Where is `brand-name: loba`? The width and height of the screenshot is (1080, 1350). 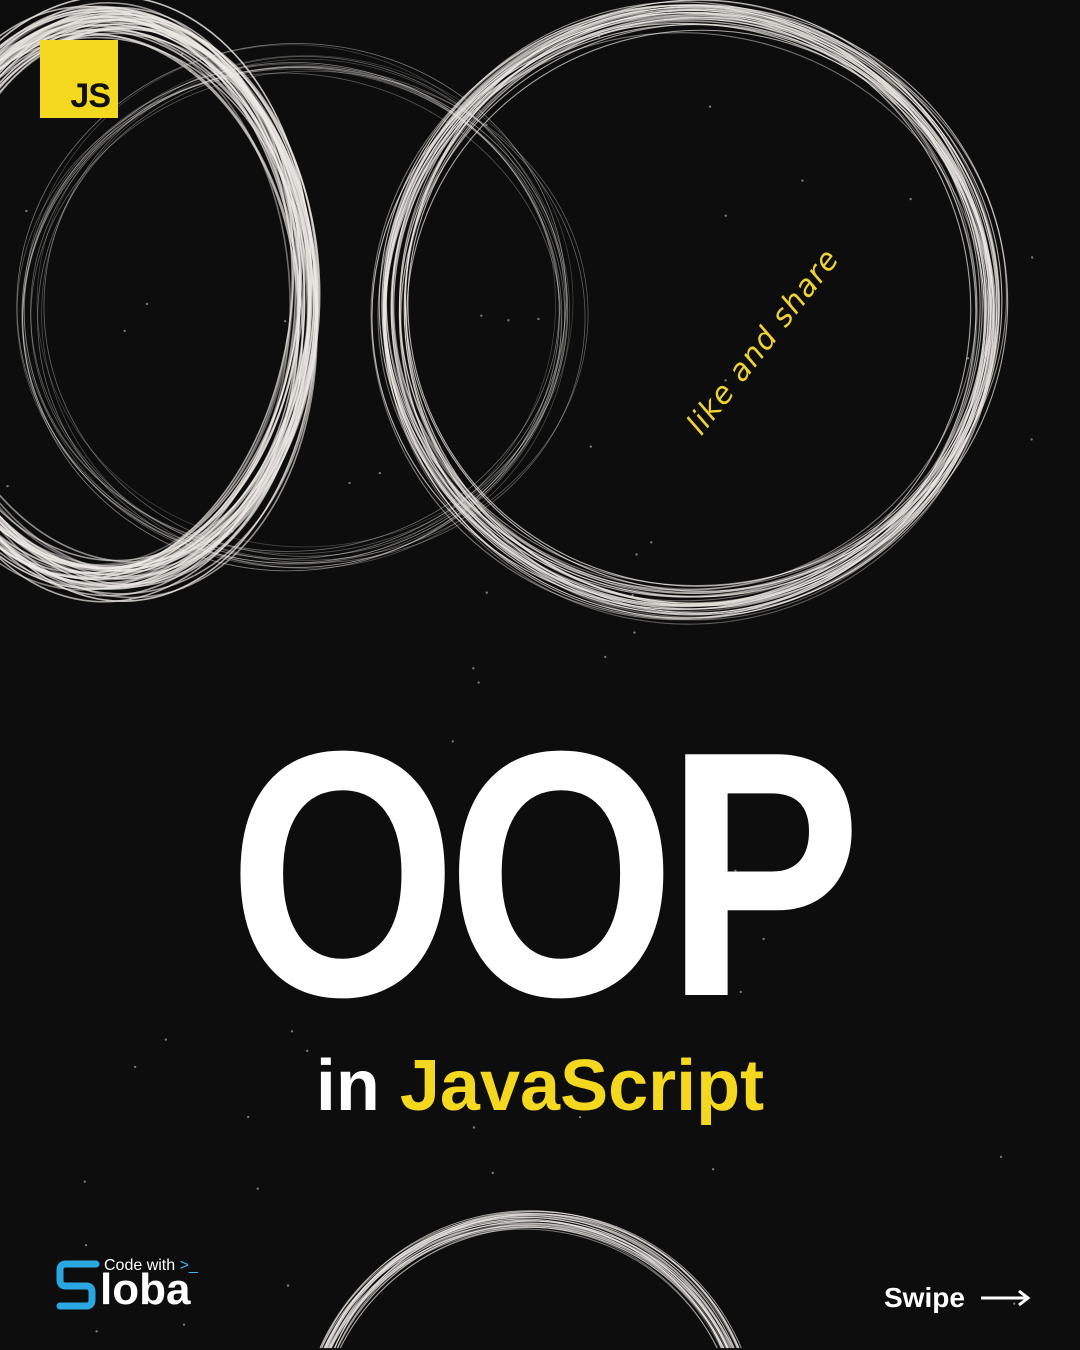 brand-name: loba is located at coordinates (145, 1289).